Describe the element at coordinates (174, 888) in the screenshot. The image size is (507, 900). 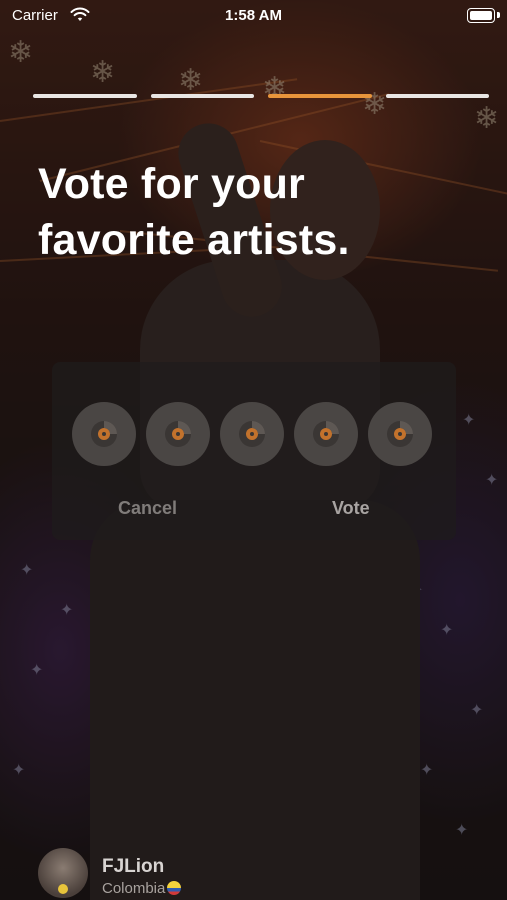
I see `colombia-flag-icon` at that location.